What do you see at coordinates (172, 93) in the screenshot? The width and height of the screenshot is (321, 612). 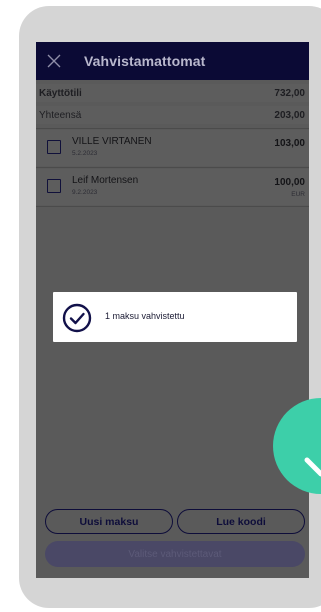 I see `account-row: Käyttötili 732,00` at bounding box center [172, 93].